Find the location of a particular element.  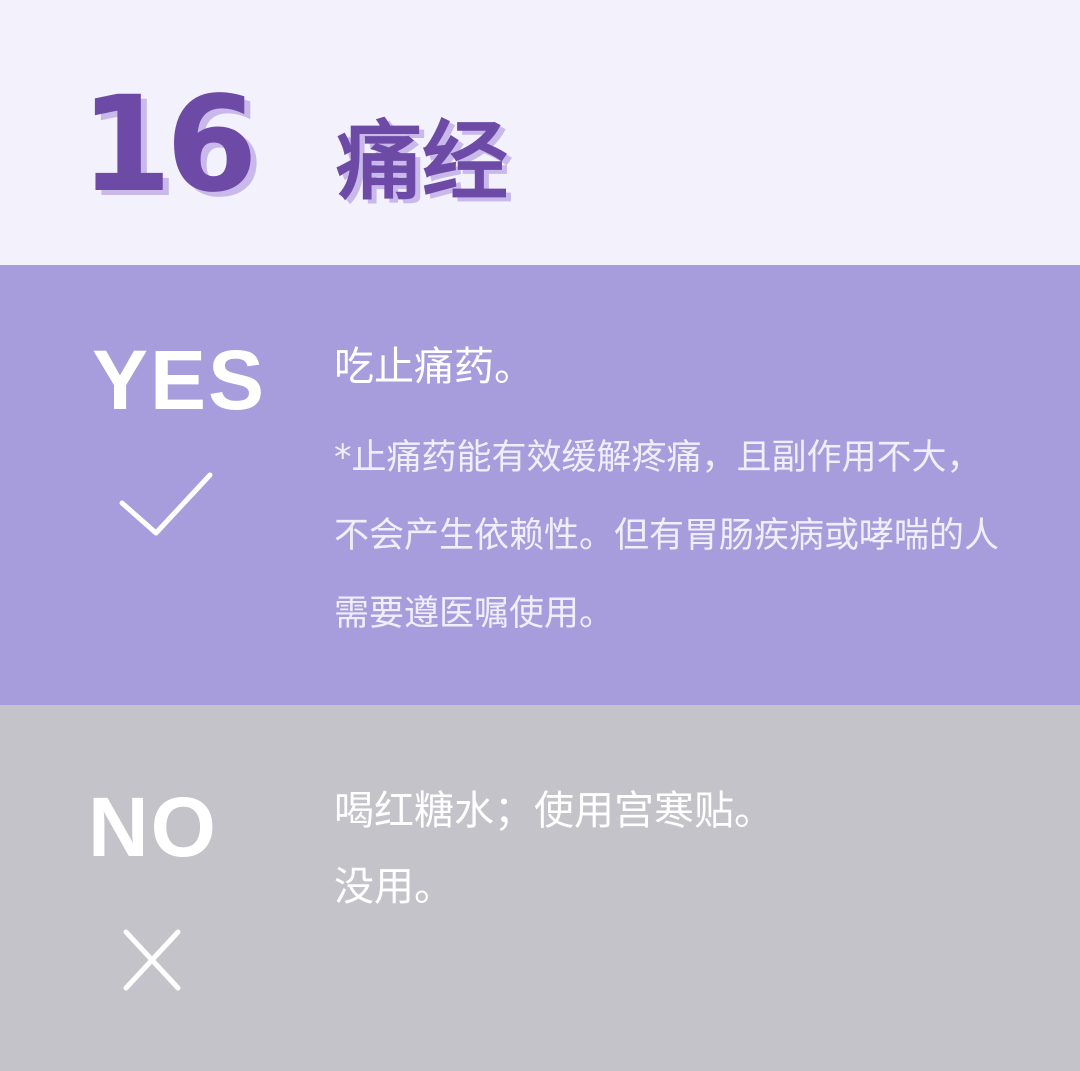

yes-main-text: 吃止痛药。 is located at coordinates (434, 367).